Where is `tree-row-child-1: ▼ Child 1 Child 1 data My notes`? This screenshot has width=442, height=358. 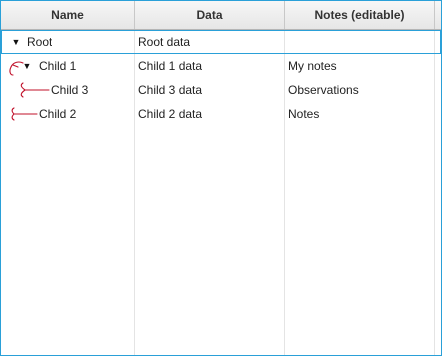 tree-row-child-1: ▼ Child 1 Child 1 data My notes is located at coordinates (221, 66).